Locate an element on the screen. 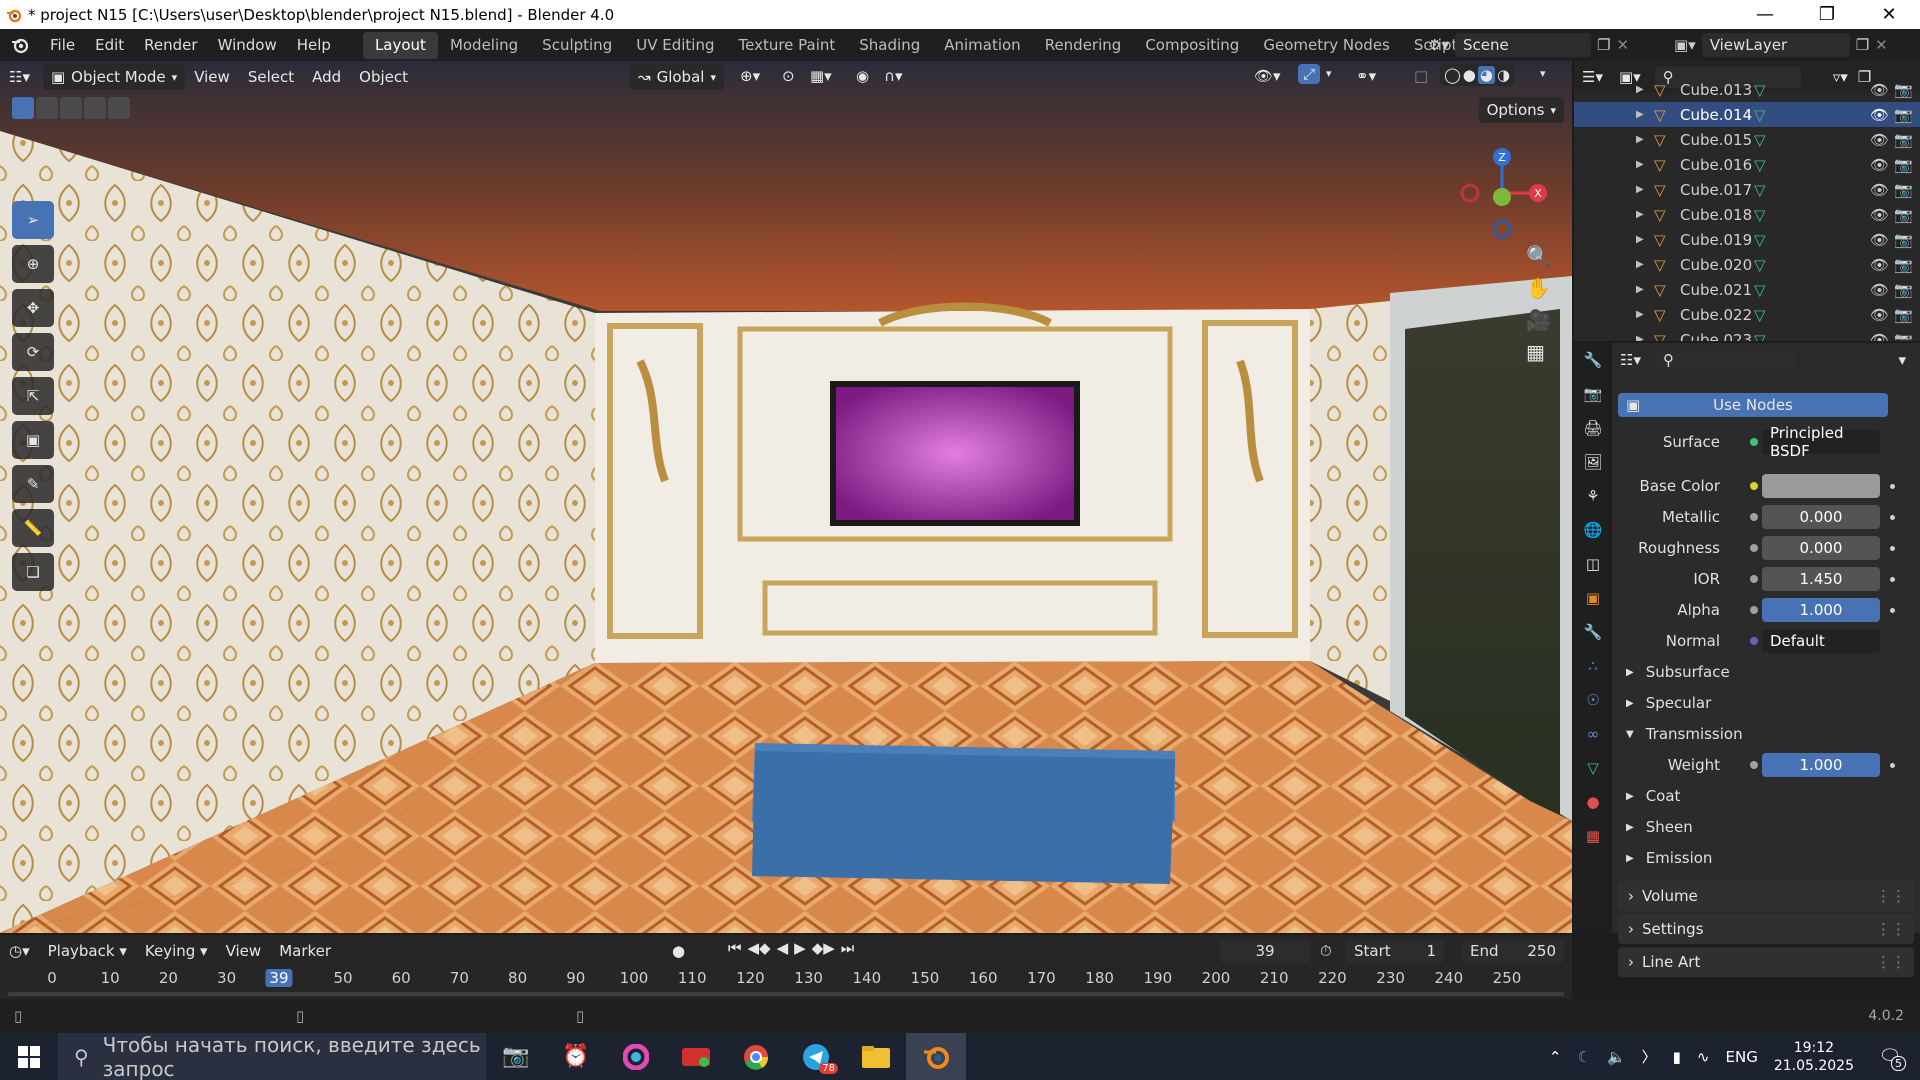 The width and height of the screenshot is (1920, 1080). gizmo-toggle-icon: ⤢ is located at coordinates (1309, 74).